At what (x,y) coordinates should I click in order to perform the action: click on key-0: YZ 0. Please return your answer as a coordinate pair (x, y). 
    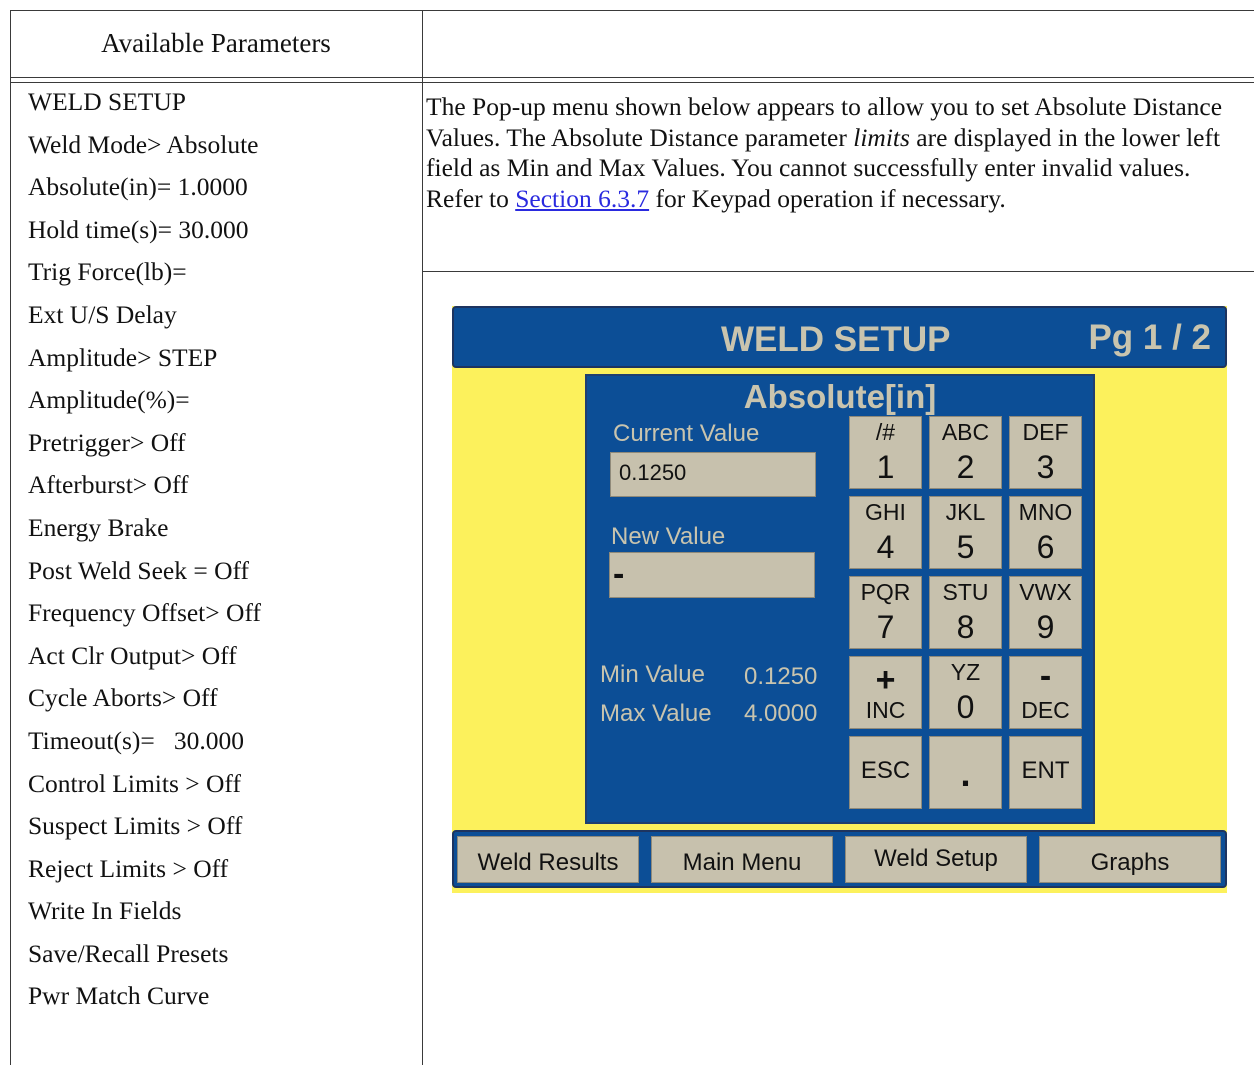
    Looking at the image, I should click on (965, 692).